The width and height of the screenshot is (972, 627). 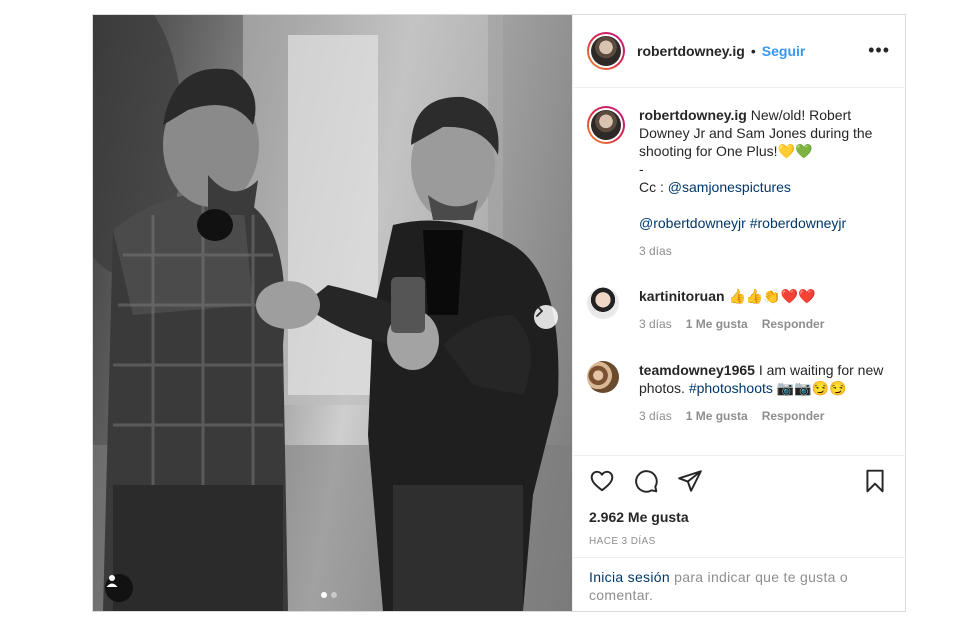 I want to click on bookmark-icon, so click(x=875, y=481).